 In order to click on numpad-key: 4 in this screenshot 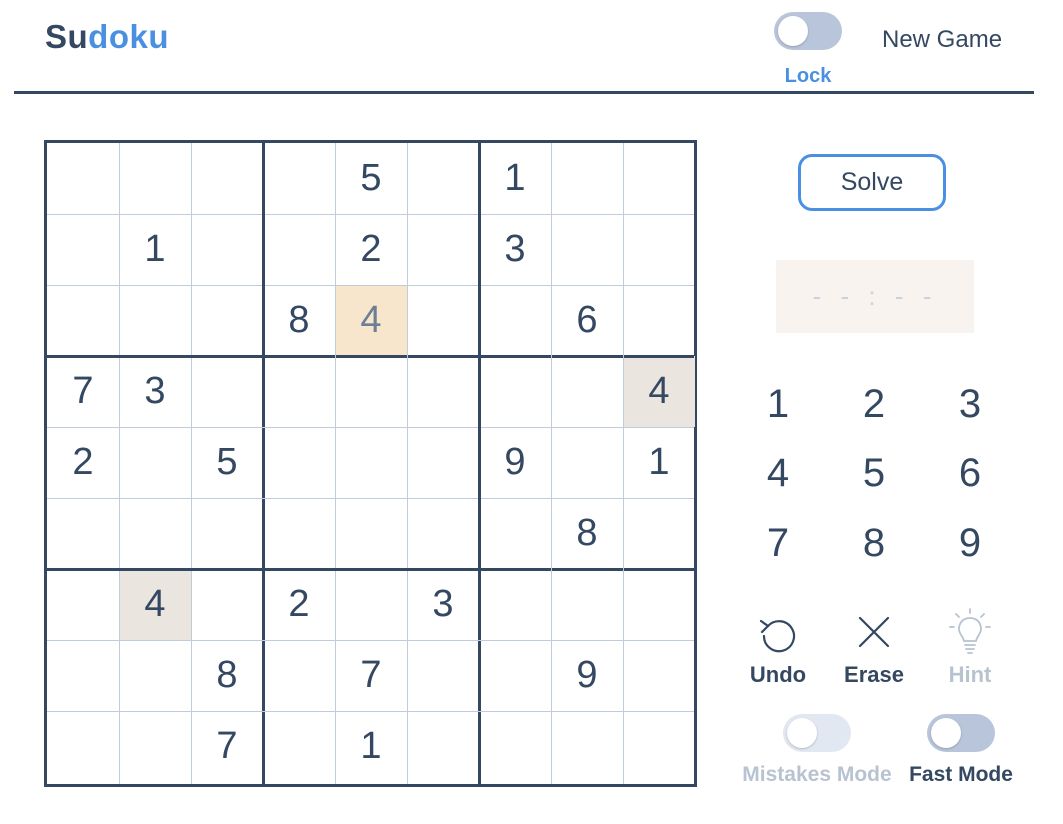, I will do `click(778, 473)`.